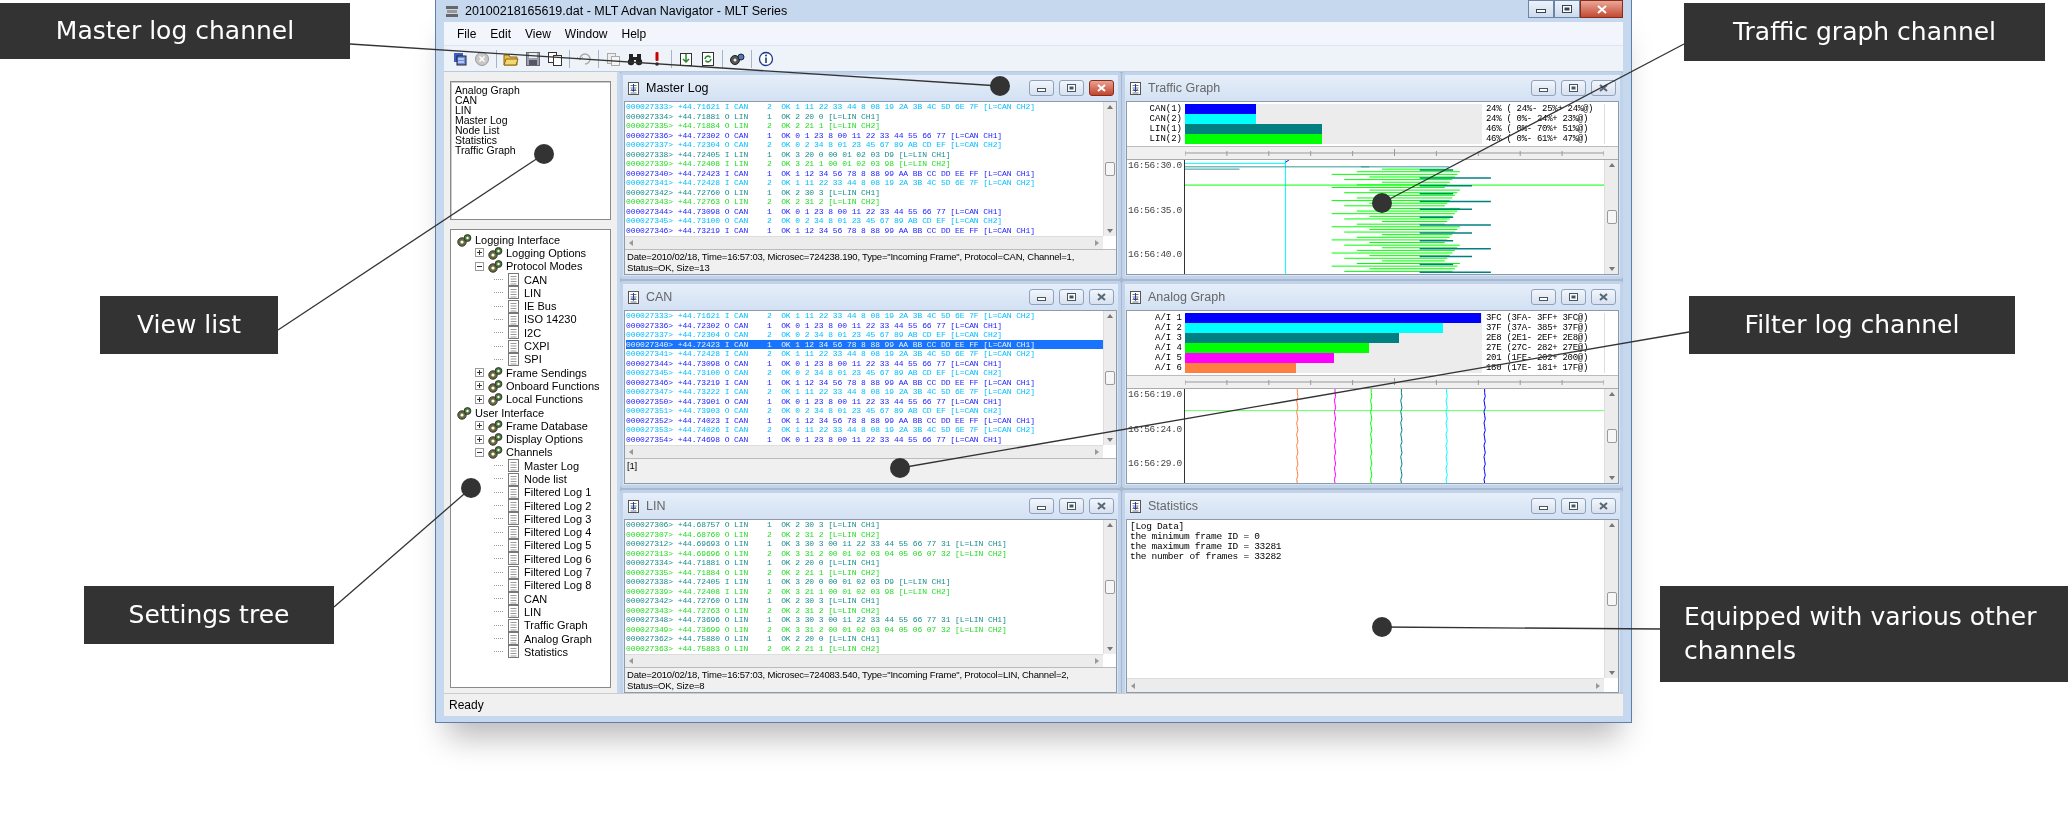 Image resolution: width=2069 pixels, height=833 pixels. Describe the element at coordinates (466, 100) in the screenshot. I see `view-list-item: CAN` at that location.